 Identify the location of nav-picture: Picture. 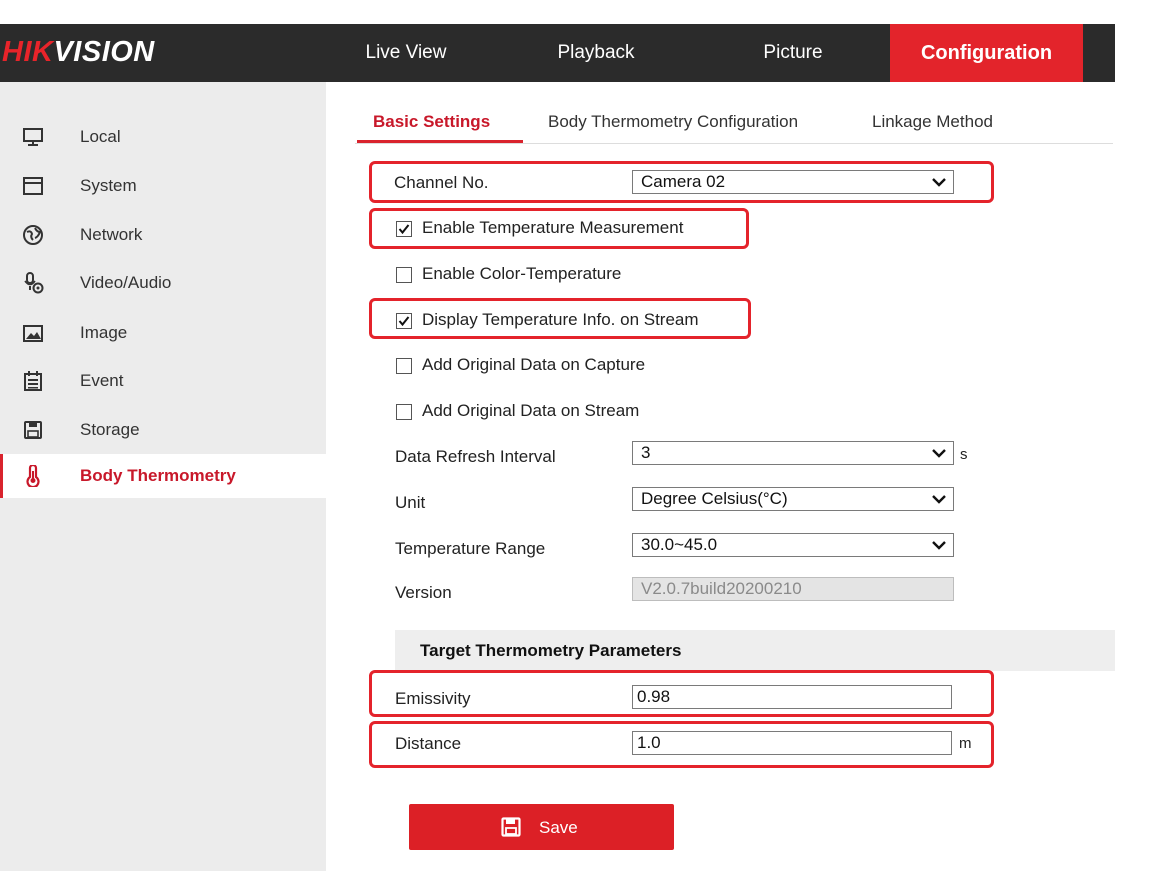
(793, 53).